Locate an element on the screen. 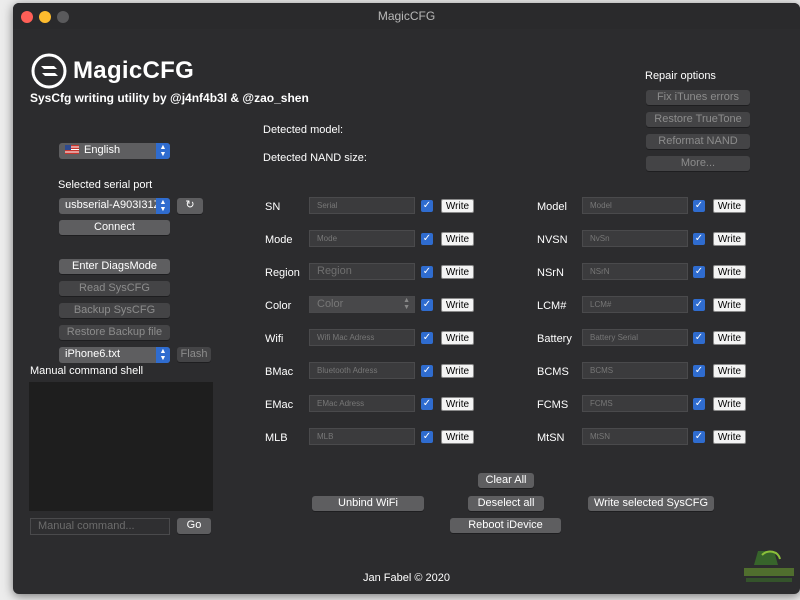  region-write-button: Write is located at coordinates (457, 272).